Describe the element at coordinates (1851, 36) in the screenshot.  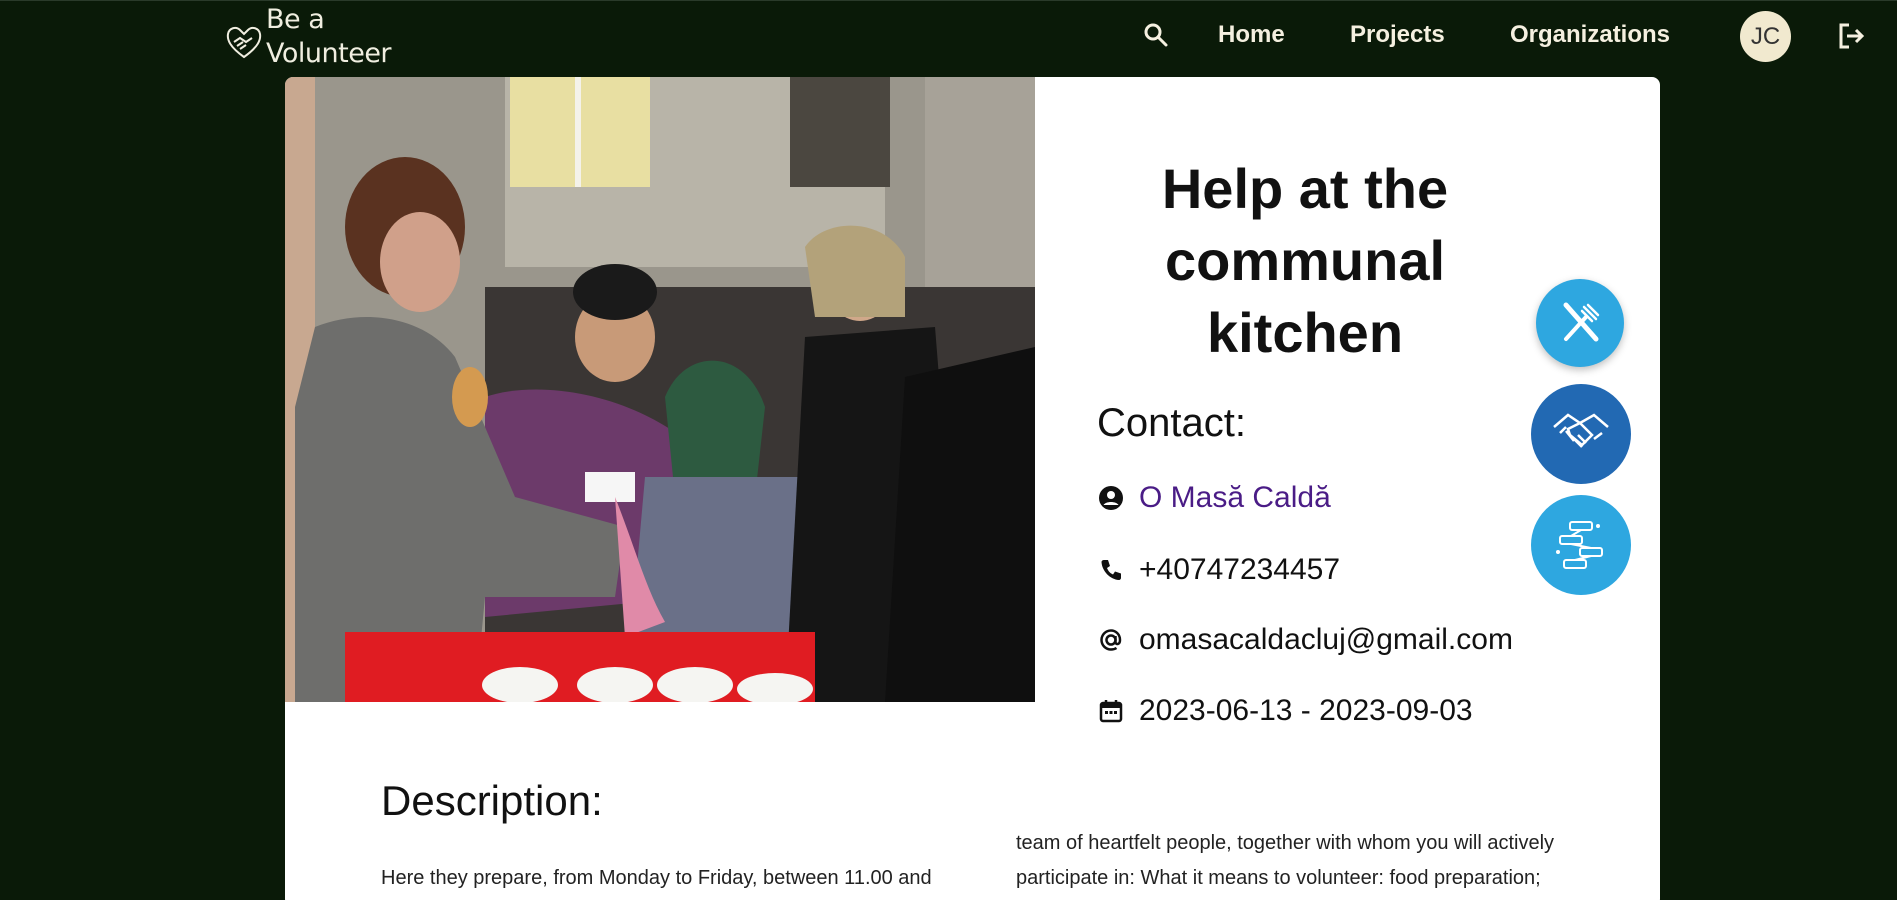
I see `logout-icon` at that location.